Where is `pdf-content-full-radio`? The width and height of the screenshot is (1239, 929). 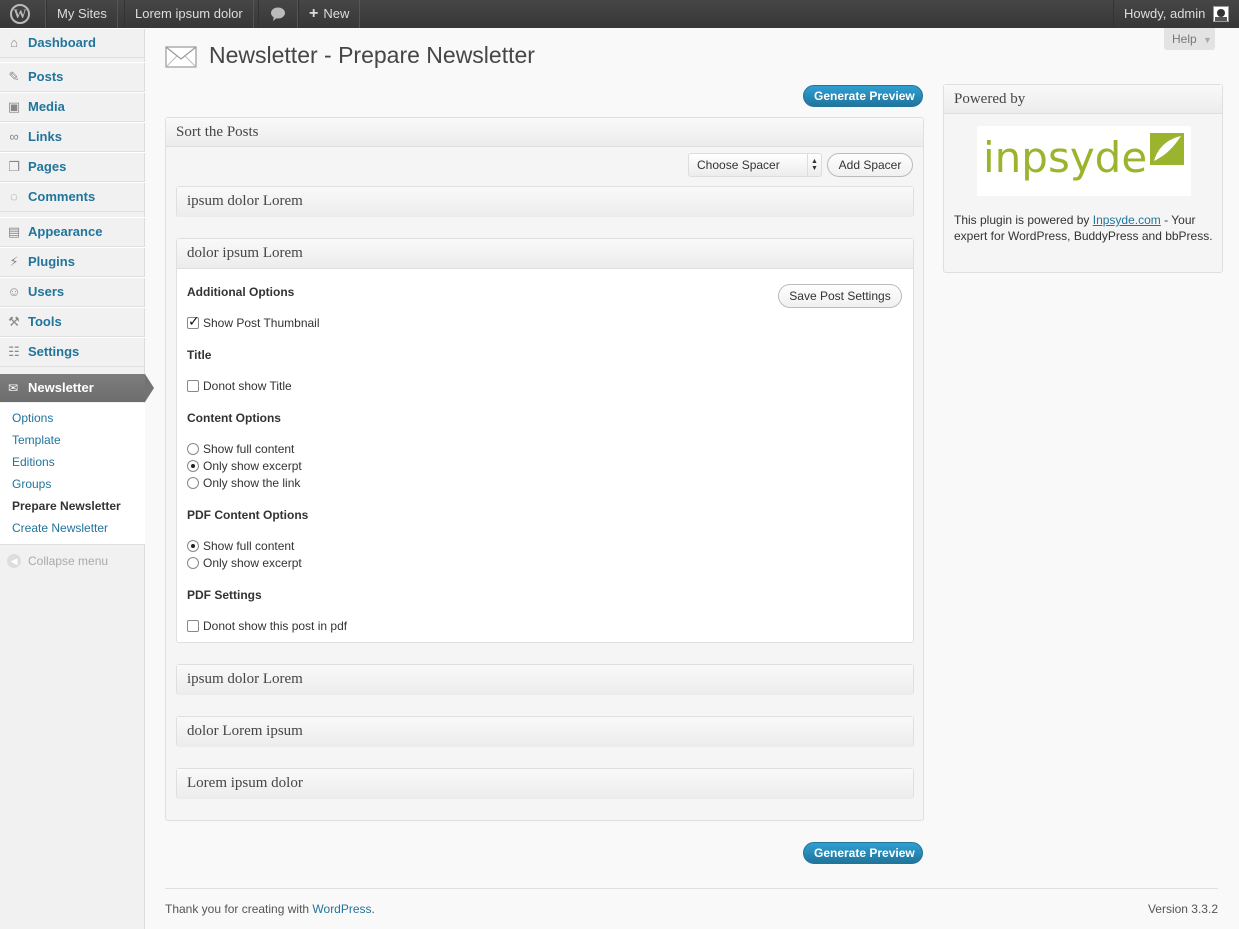 pdf-content-full-radio is located at coordinates (193, 546).